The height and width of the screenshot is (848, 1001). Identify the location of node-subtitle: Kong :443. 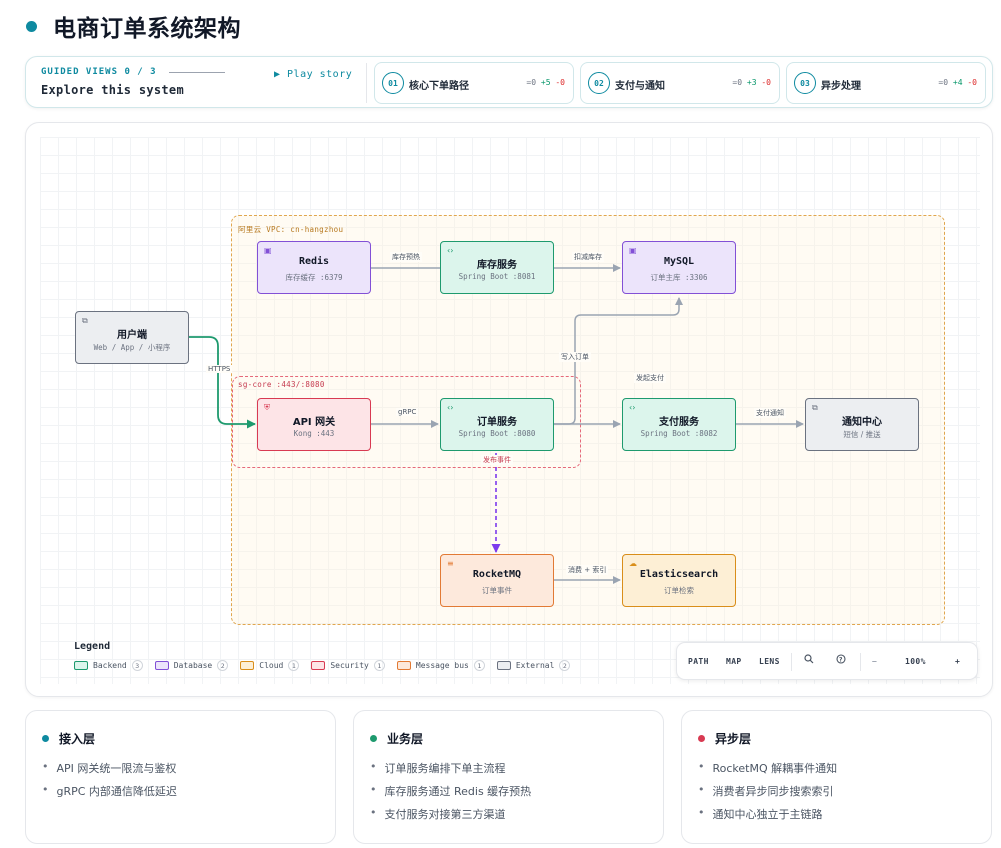
(314, 433).